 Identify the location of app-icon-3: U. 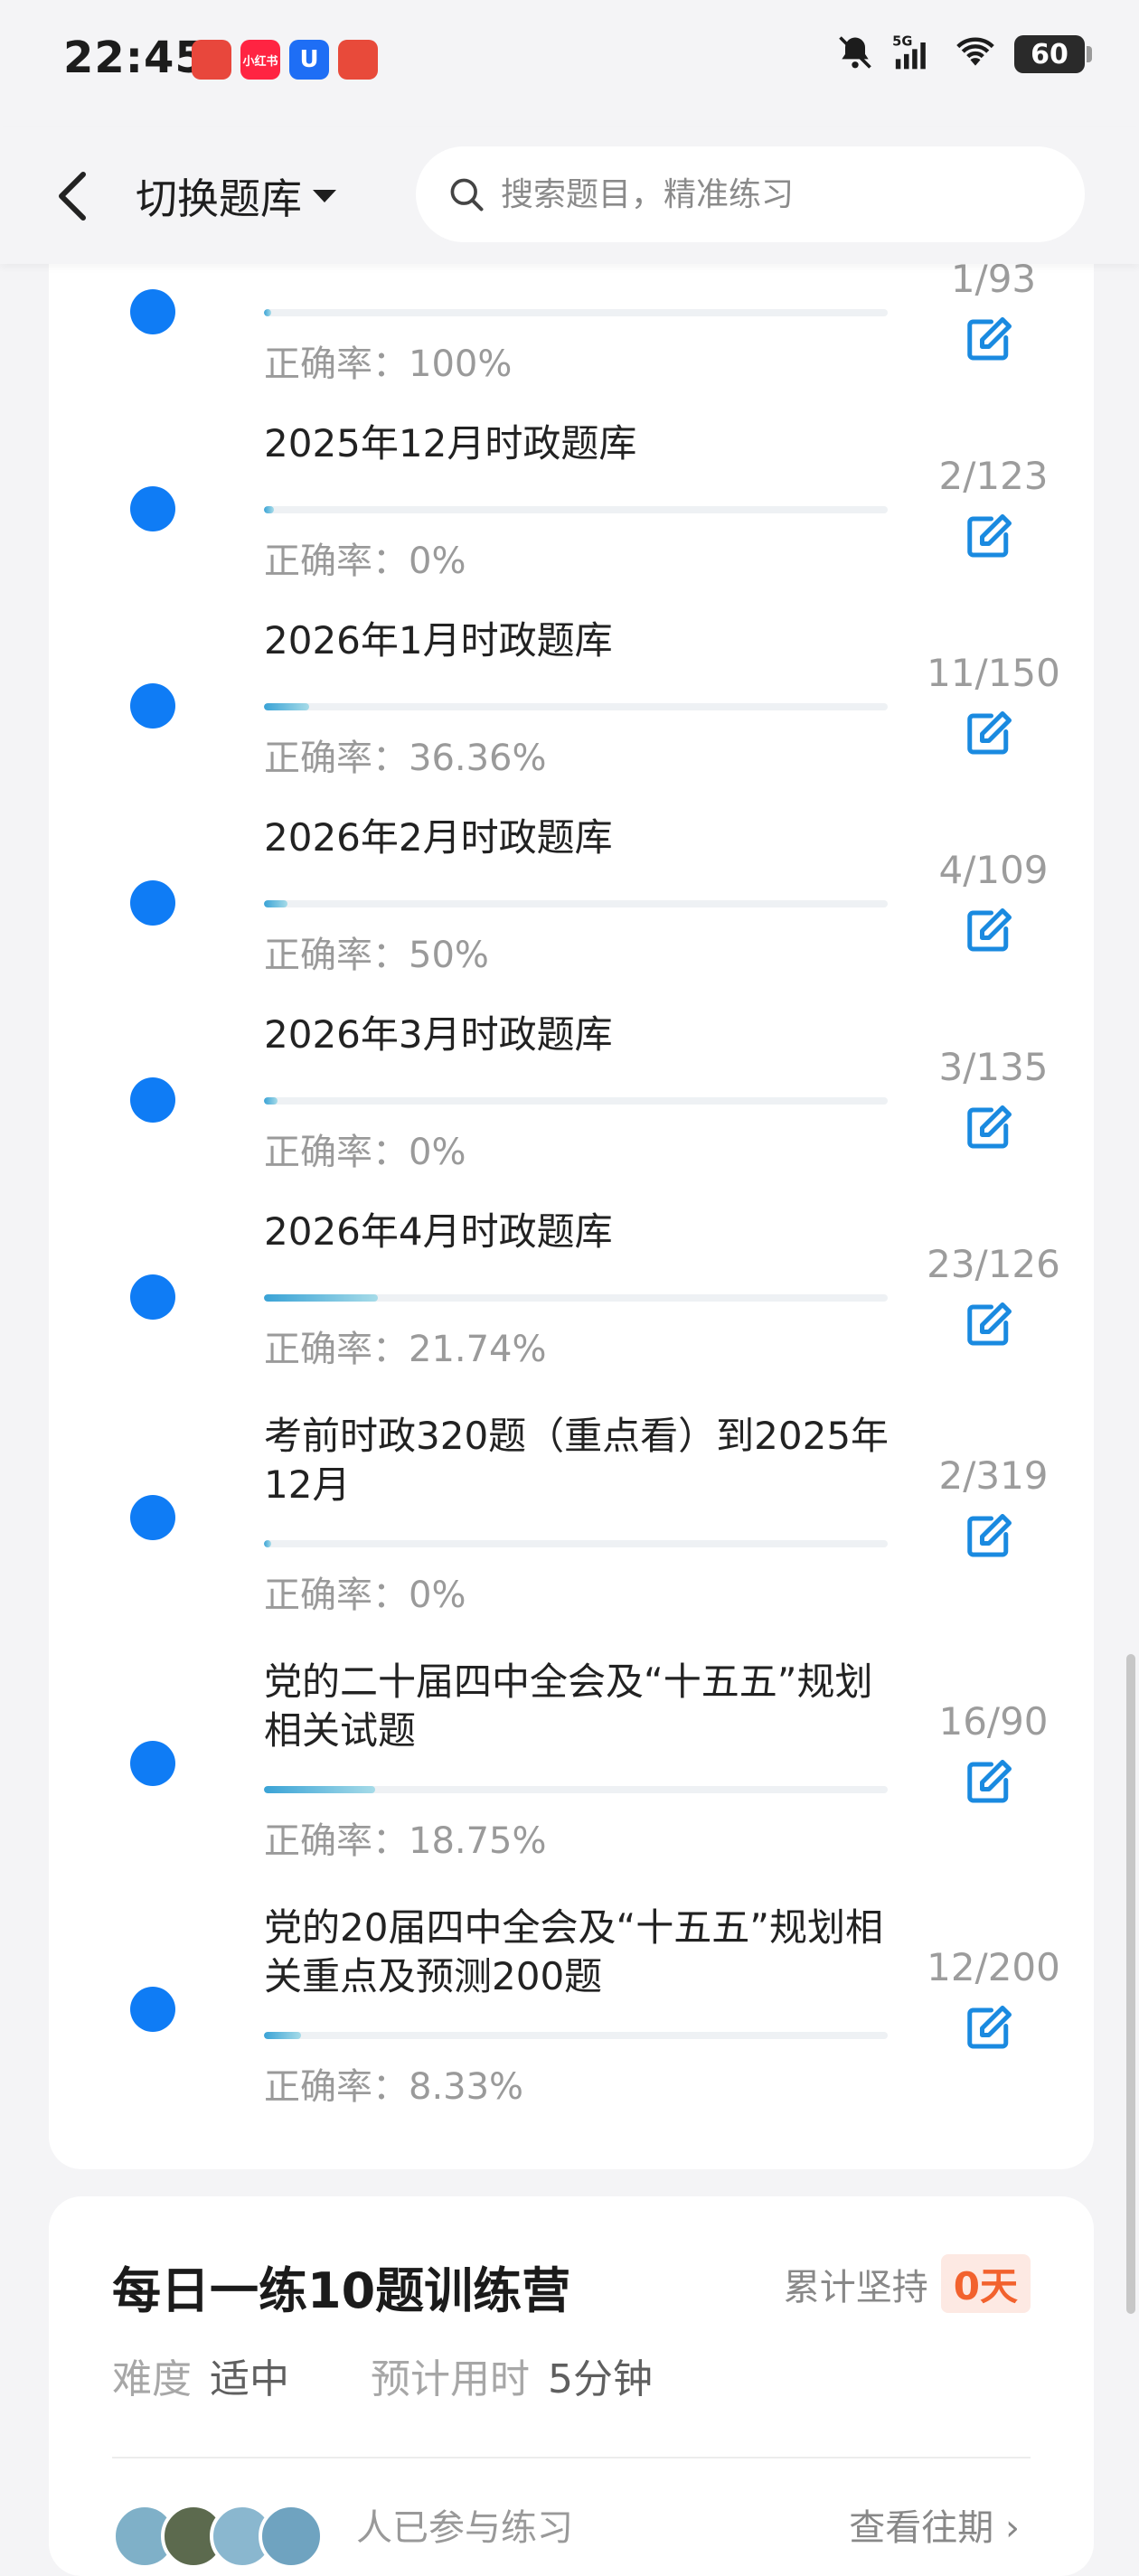
(309, 60).